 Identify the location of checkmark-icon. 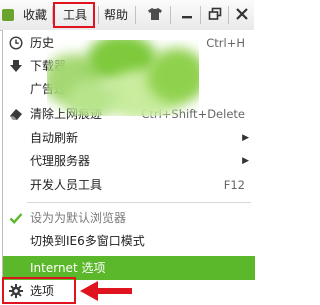
(16, 218).